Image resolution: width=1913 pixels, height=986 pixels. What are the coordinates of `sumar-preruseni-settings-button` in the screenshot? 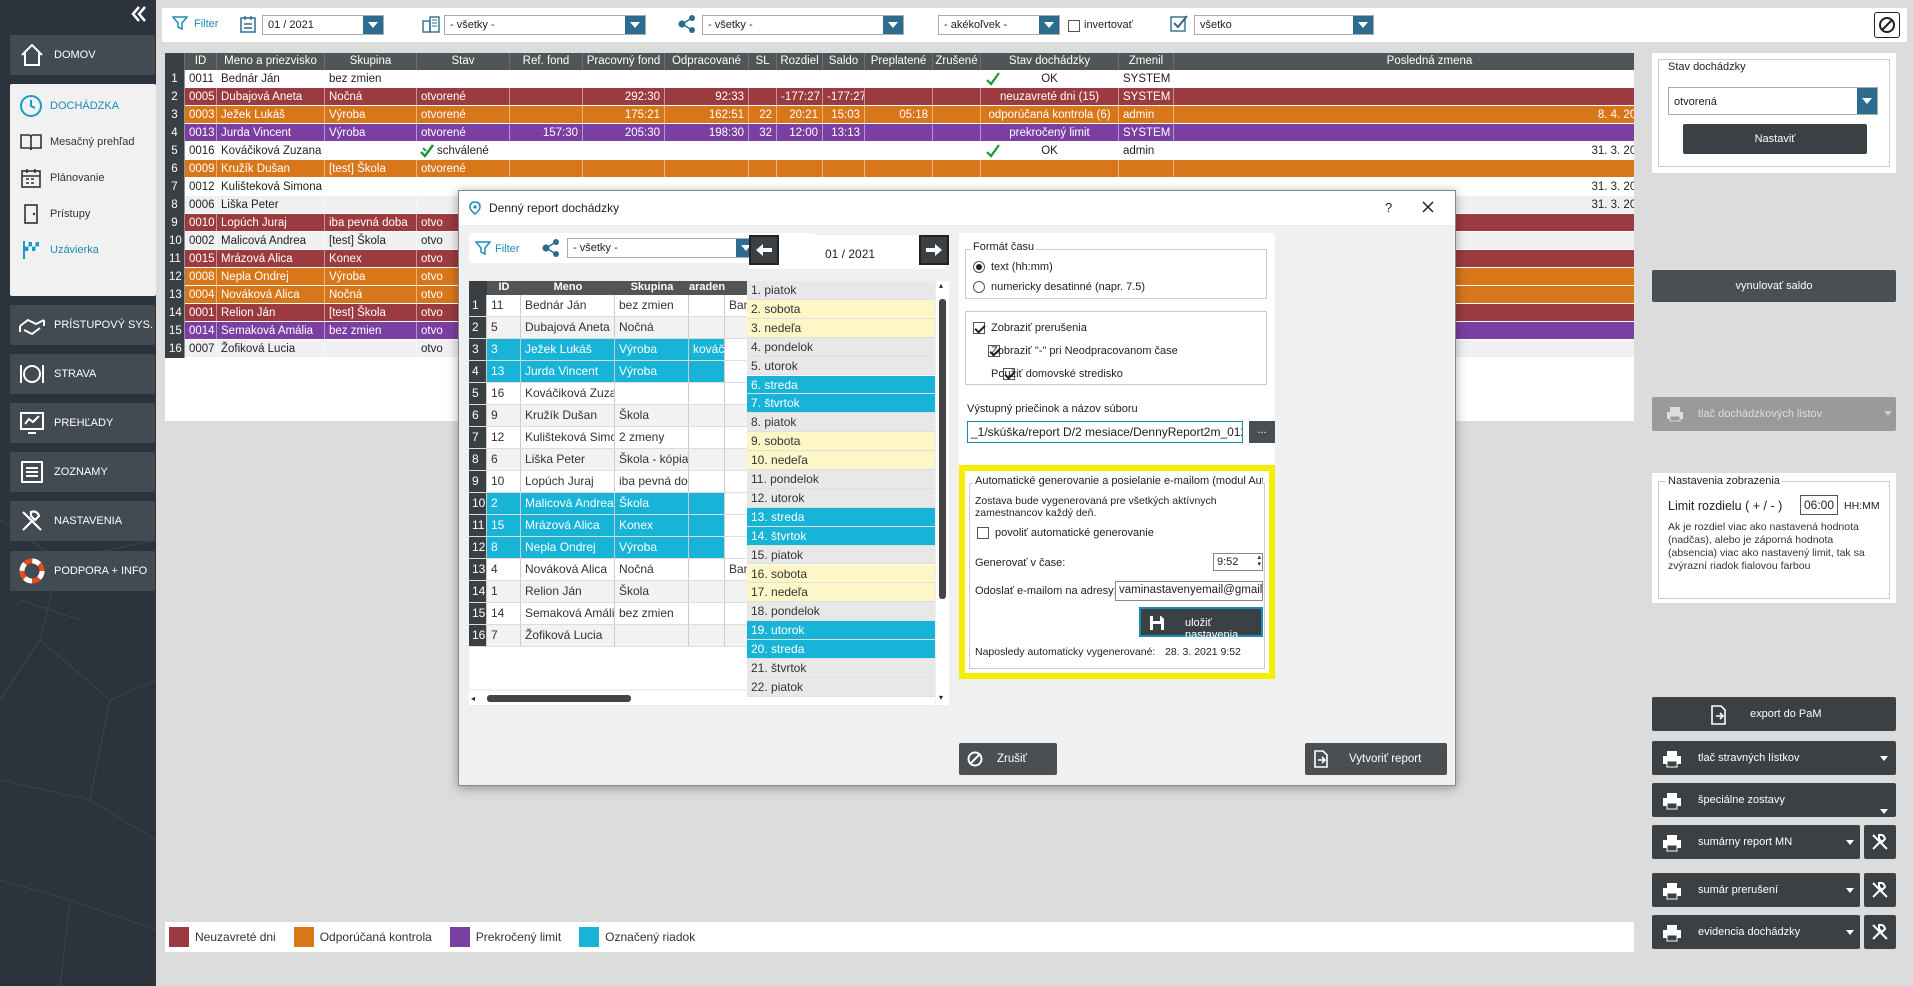 It's located at (1880, 890).